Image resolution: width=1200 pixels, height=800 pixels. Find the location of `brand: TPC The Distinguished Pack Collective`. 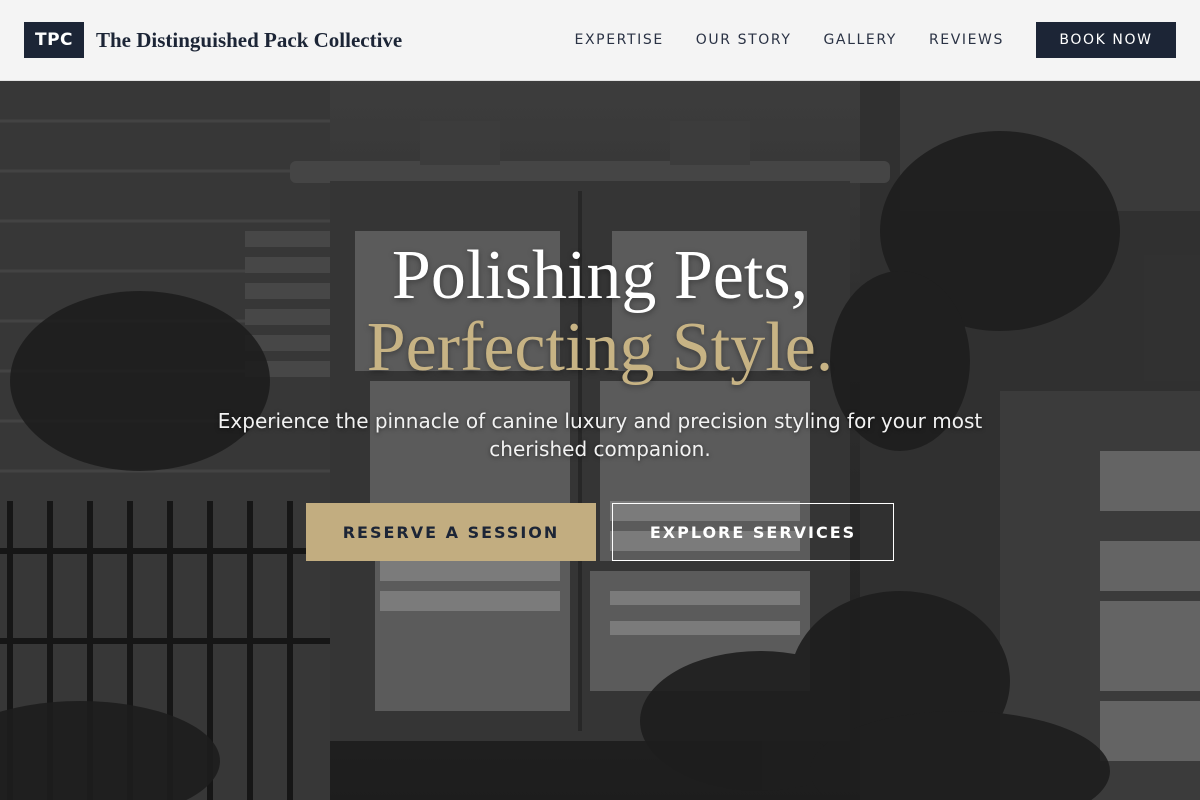

brand: TPC The Distinguished Pack Collective is located at coordinates (213, 40).